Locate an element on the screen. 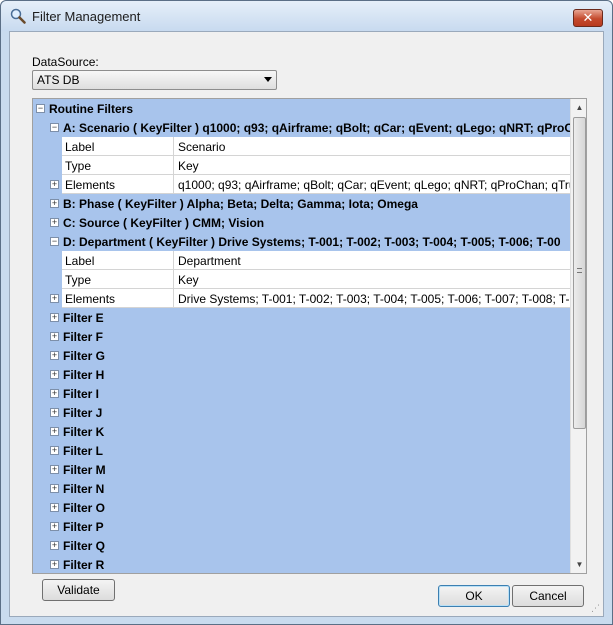  scroll-thumb is located at coordinates (579, 273).